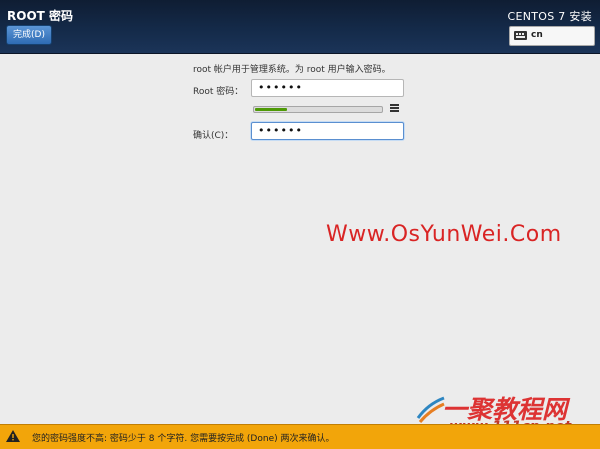 The width and height of the screenshot is (600, 449). I want to click on password-strength-bar, so click(318, 109).